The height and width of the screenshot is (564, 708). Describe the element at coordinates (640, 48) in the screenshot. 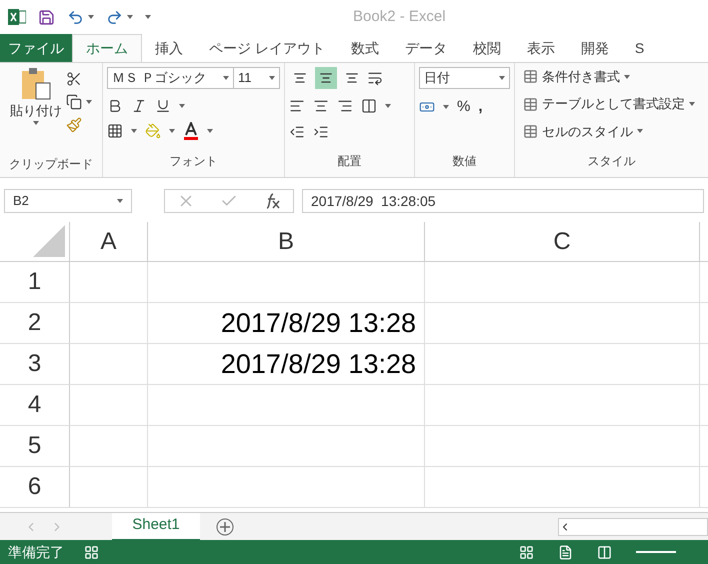

I see `ribbon-tab: S` at that location.